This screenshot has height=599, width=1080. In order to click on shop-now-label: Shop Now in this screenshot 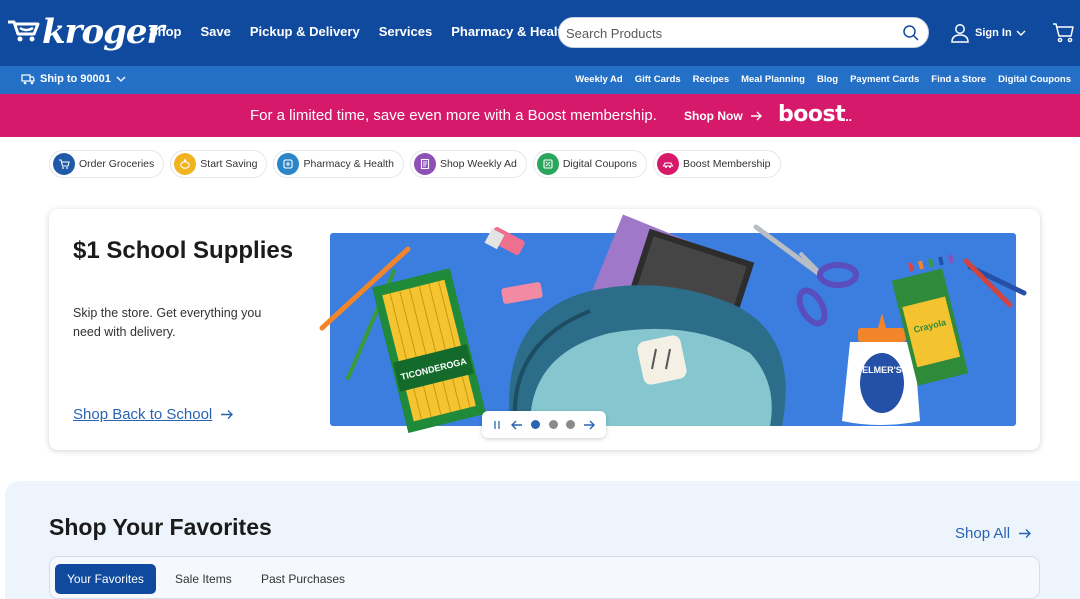, I will do `click(713, 116)`.